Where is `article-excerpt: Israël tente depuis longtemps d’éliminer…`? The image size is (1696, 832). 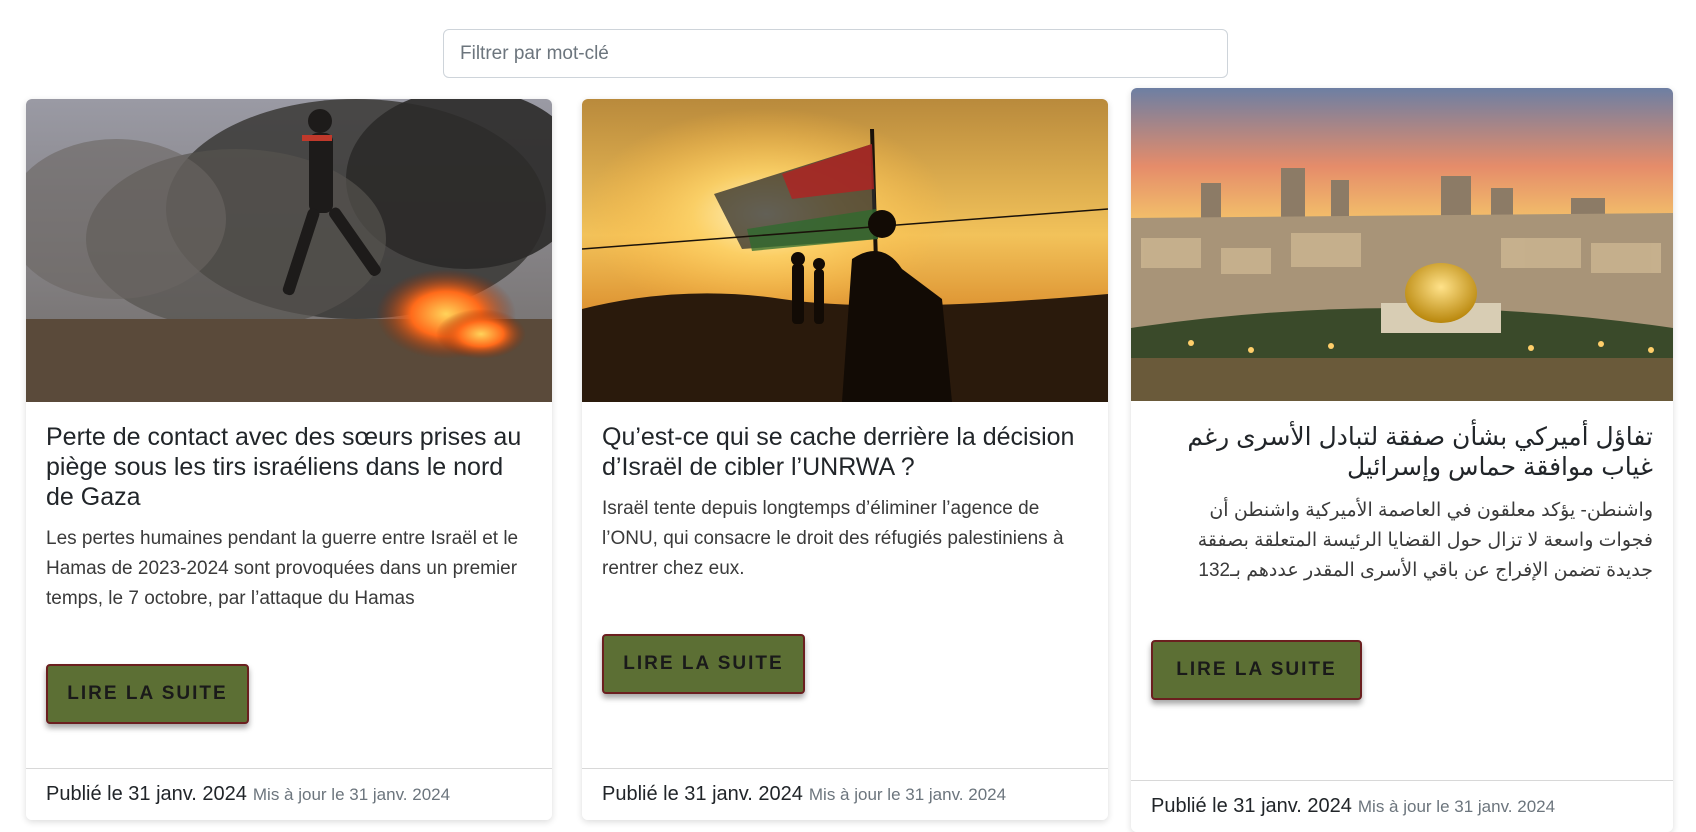
article-excerpt: Israël tente depuis longtemps d’éliminer… is located at coordinates (833, 538).